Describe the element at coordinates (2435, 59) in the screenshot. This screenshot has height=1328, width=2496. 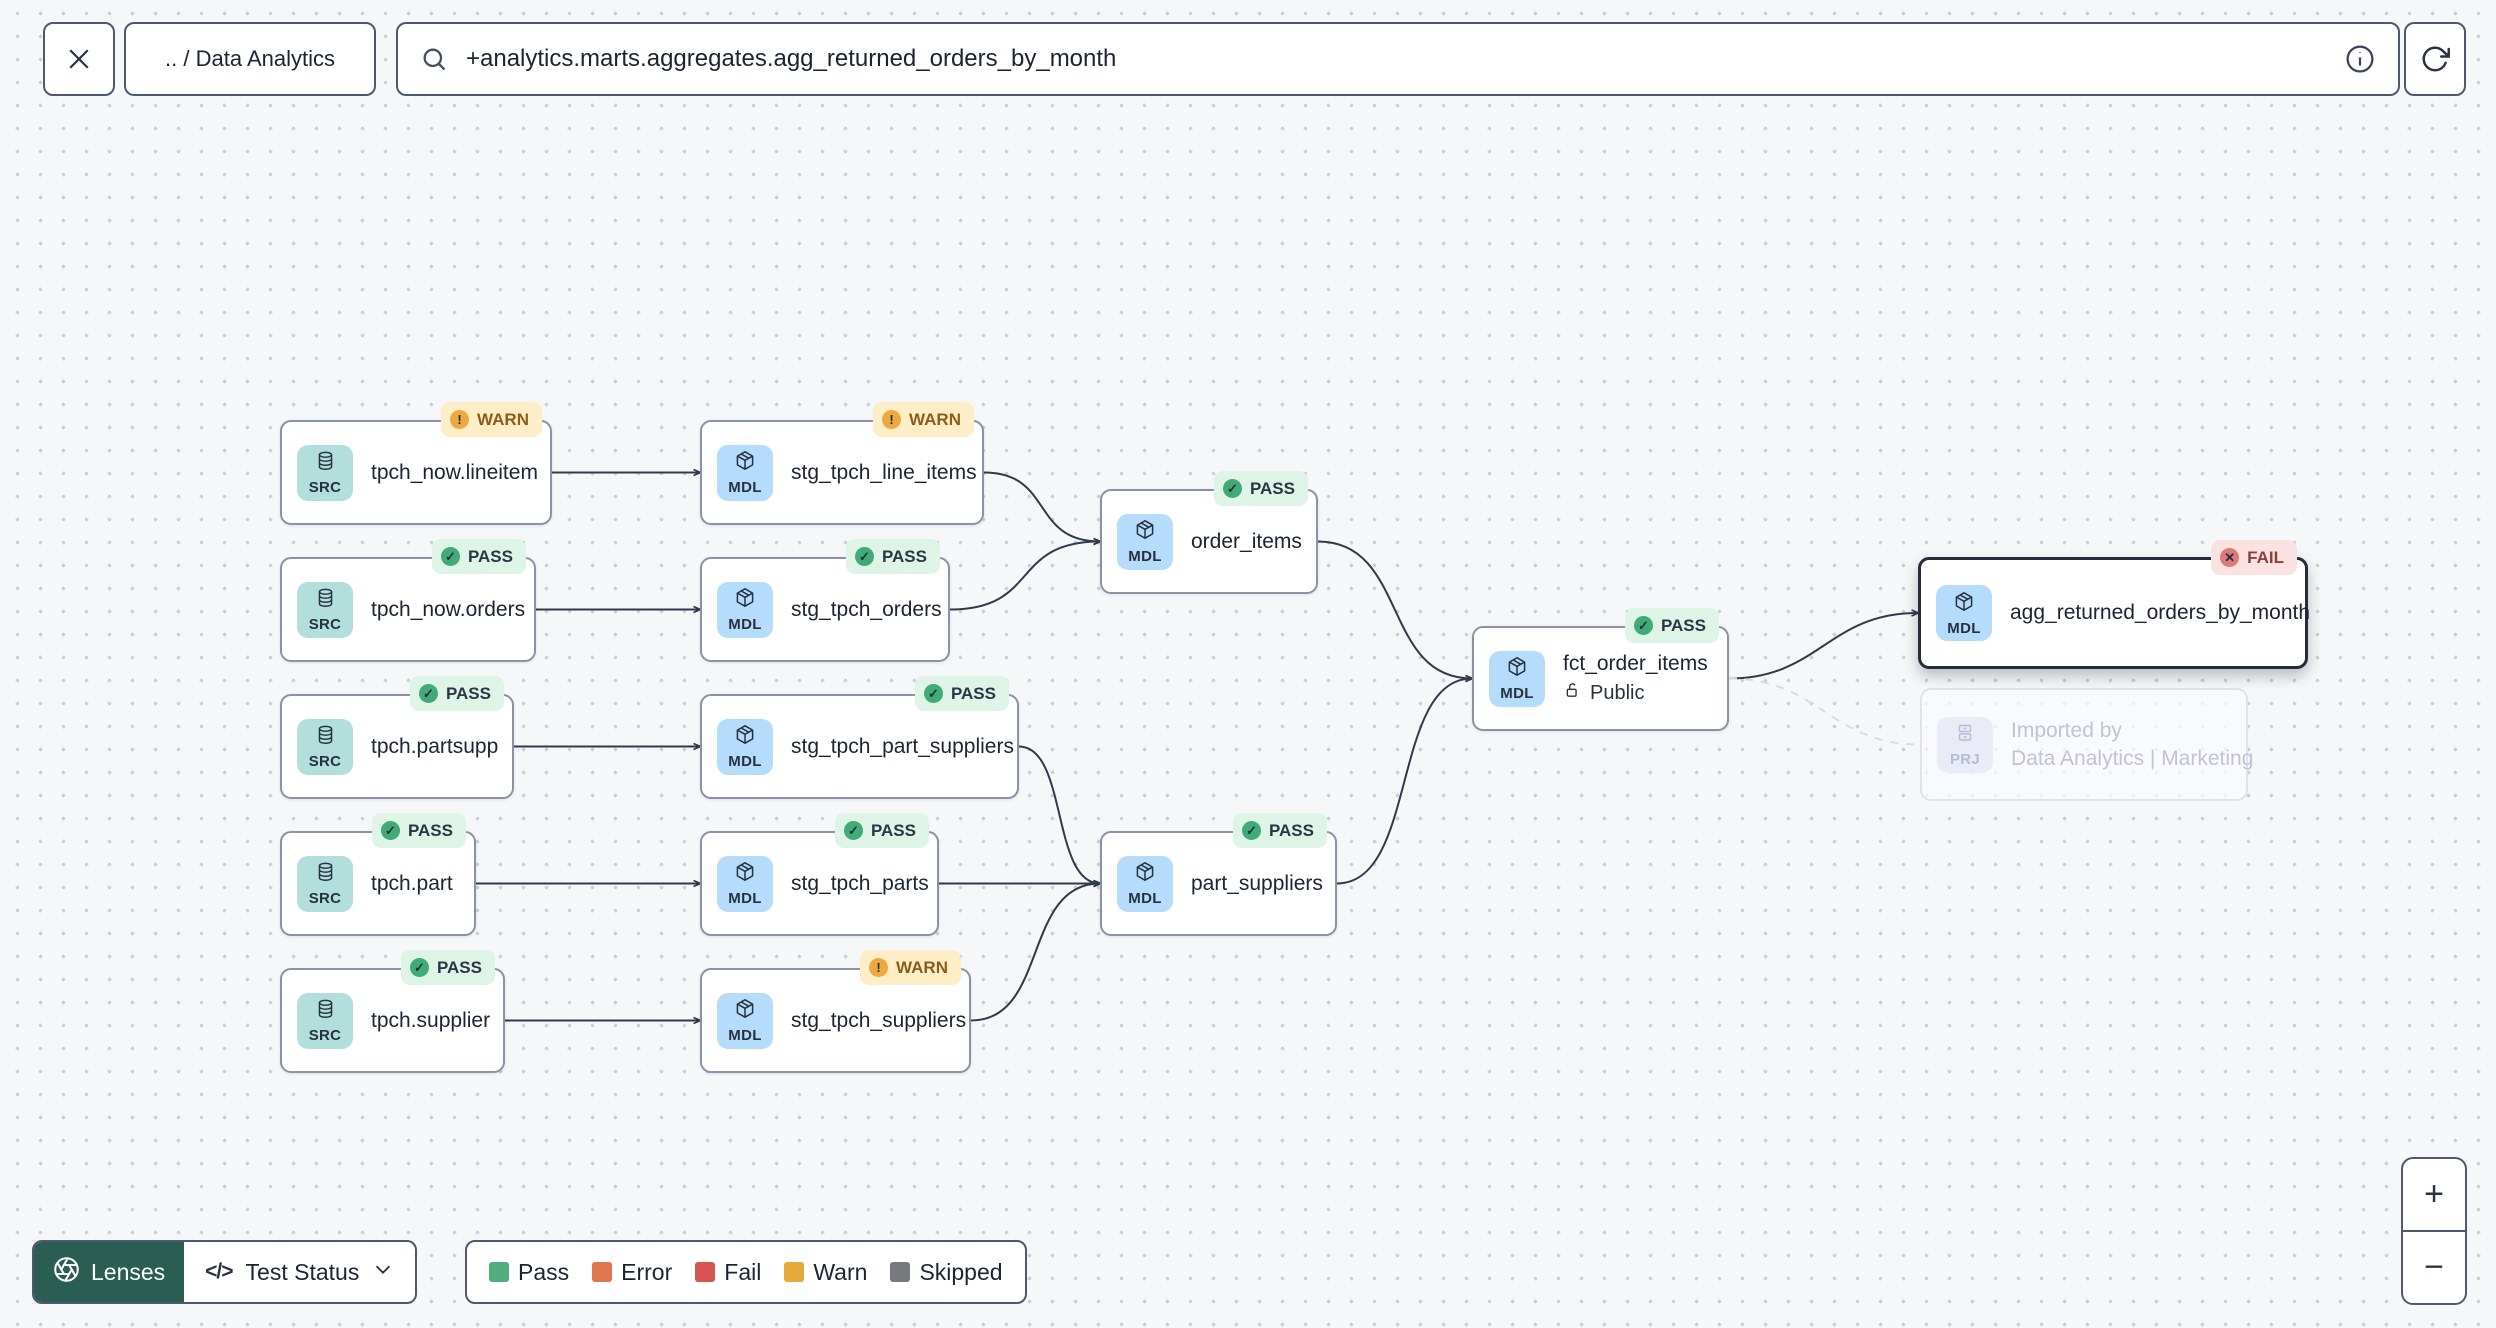
I see `refresh-button` at that location.